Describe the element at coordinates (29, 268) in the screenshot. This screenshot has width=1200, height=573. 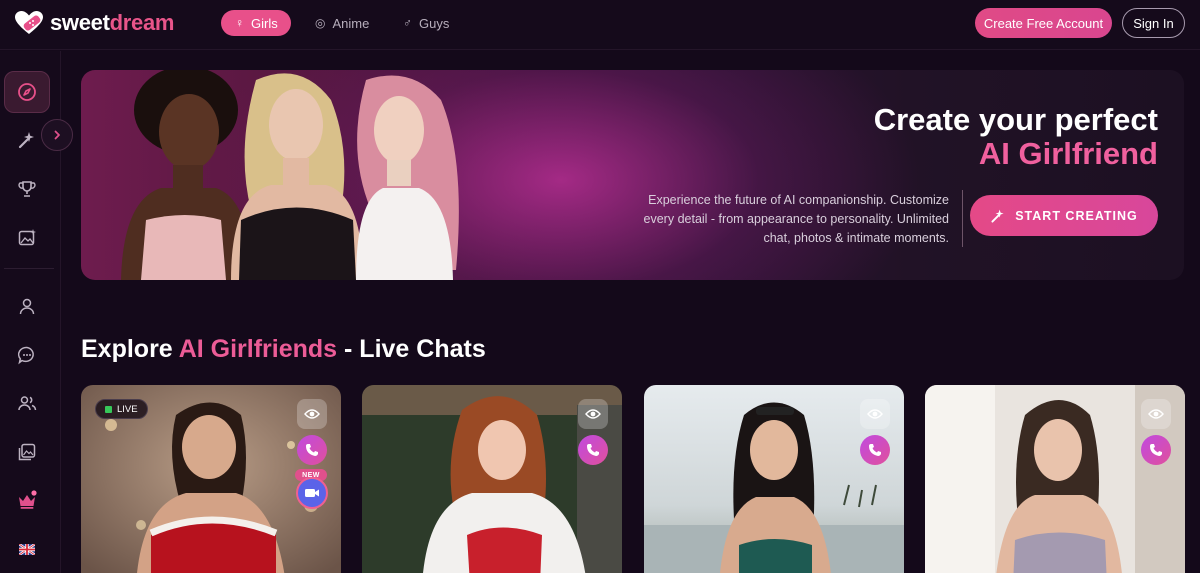
I see `sidebar-divider` at that location.